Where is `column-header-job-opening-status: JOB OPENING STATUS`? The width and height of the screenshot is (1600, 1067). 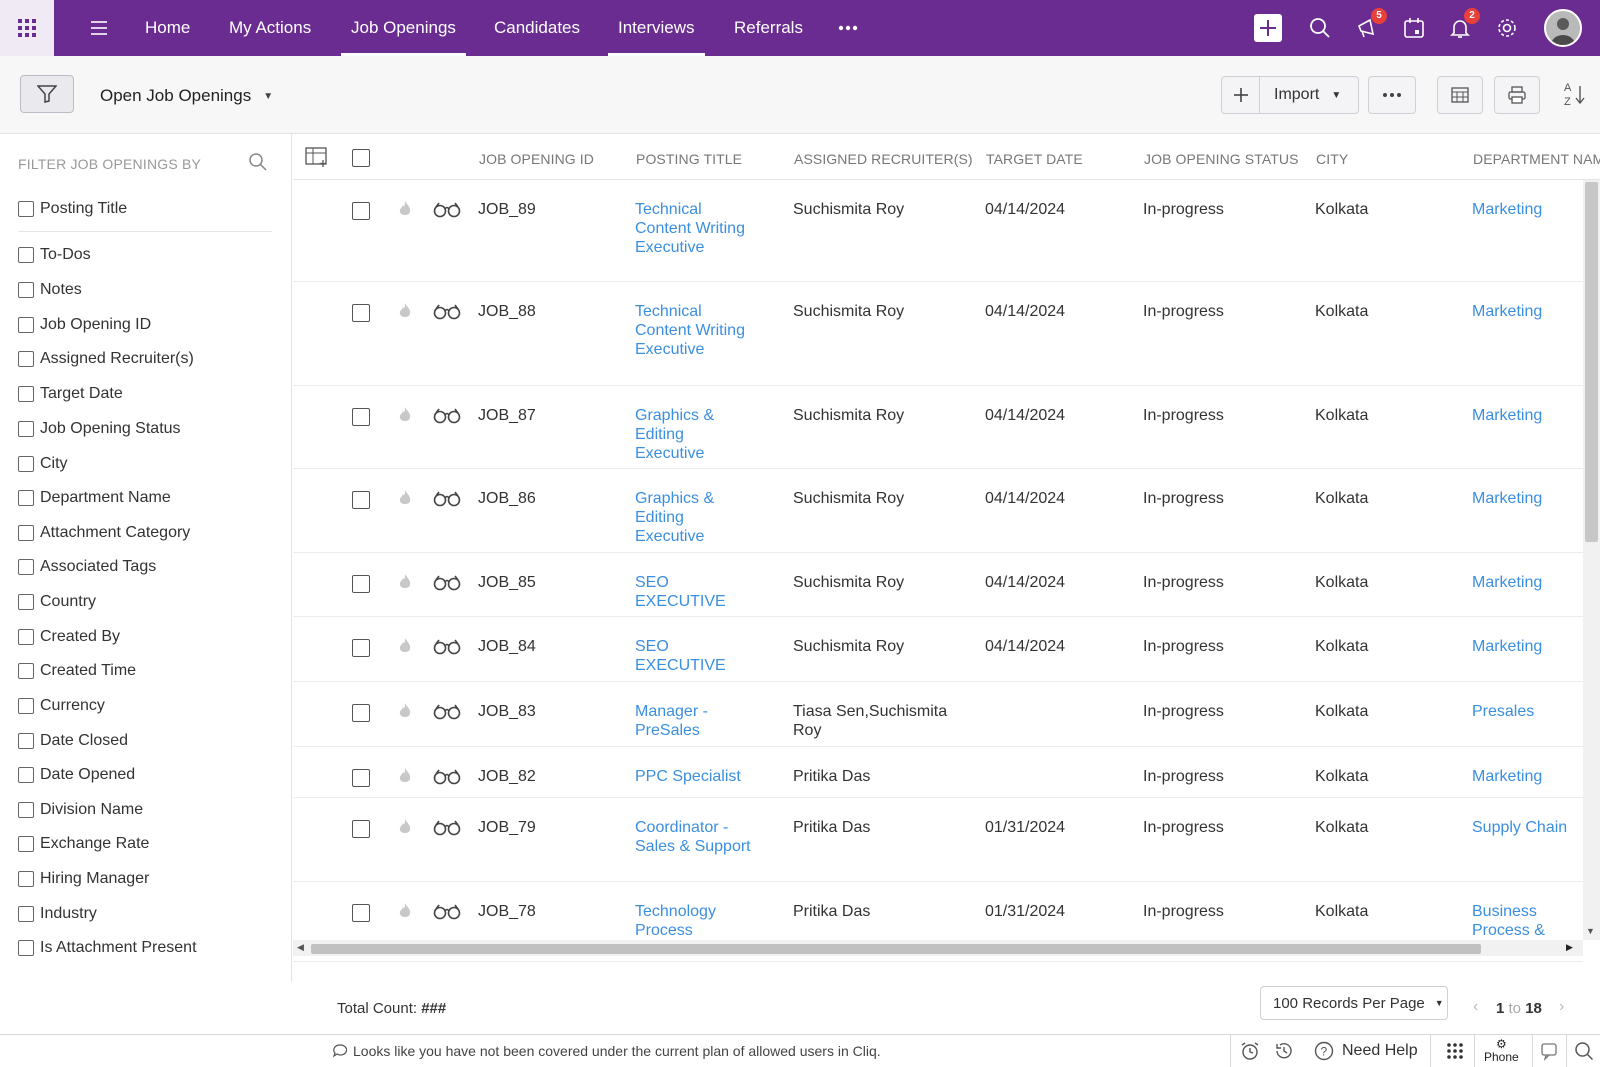
column-header-job-opening-status: JOB OPENING STATUS is located at coordinates (1221, 159).